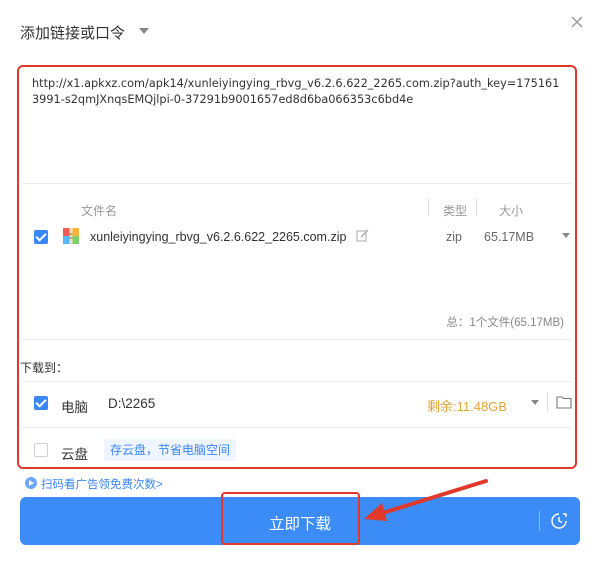 The image size is (600, 565). Describe the element at coordinates (31, 483) in the screenshot. I see `play-icon` at that location.